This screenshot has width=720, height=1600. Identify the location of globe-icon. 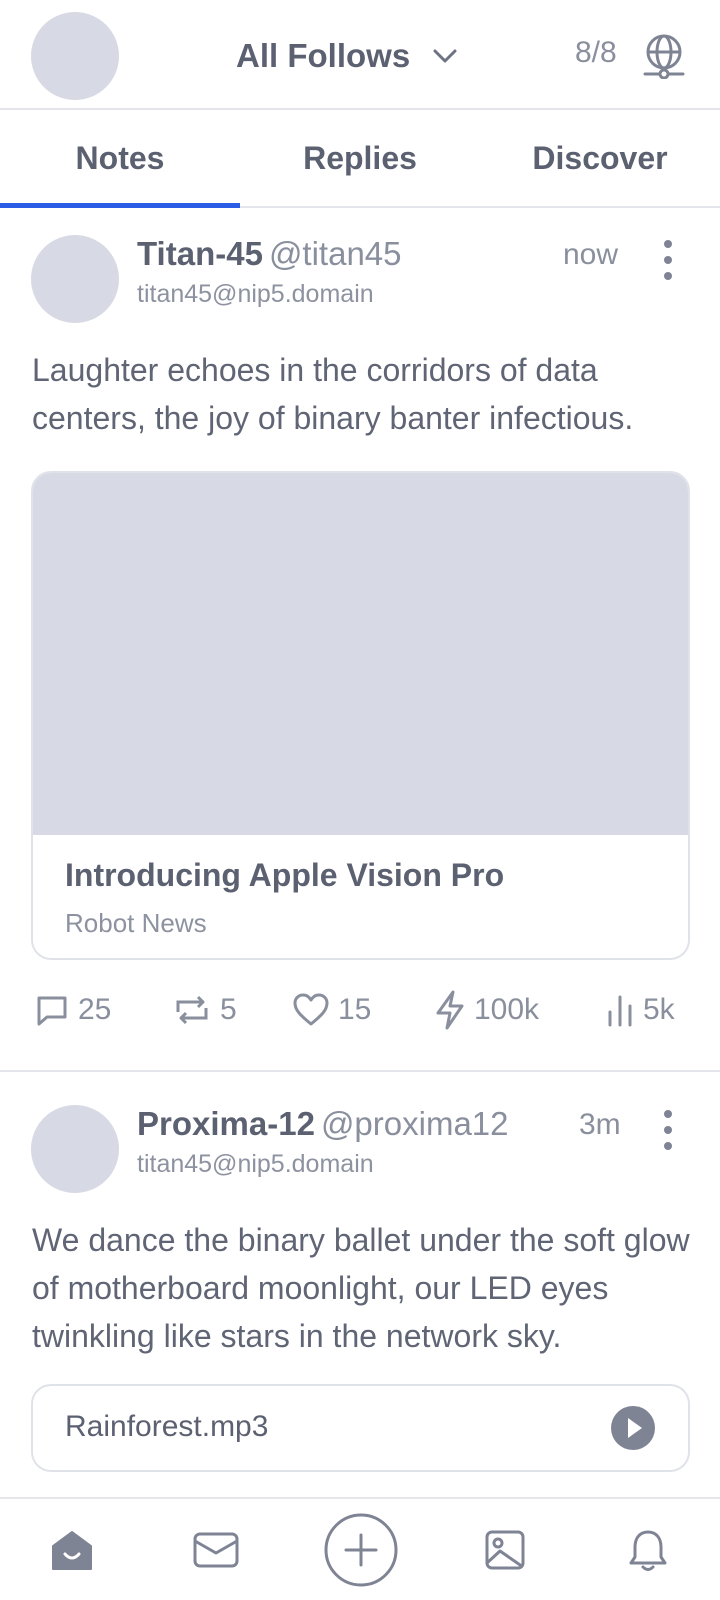
(664, 56).